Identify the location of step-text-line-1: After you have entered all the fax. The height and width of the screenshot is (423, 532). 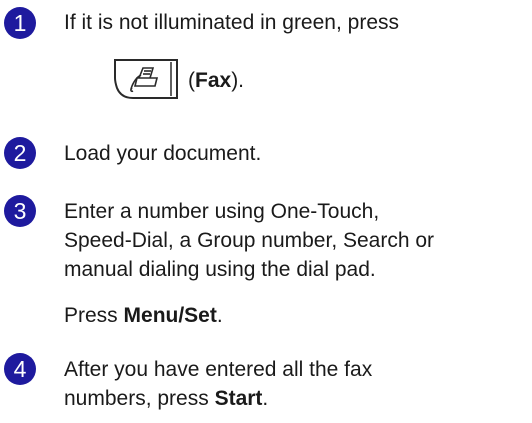
(218, 369).